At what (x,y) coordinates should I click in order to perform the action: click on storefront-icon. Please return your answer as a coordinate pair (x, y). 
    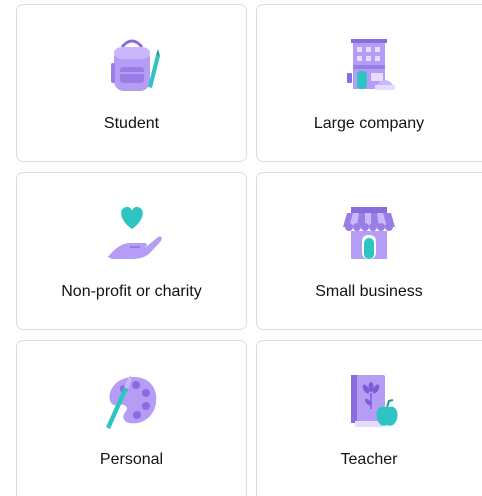
    Looking at the image, I should click on (369, 233).